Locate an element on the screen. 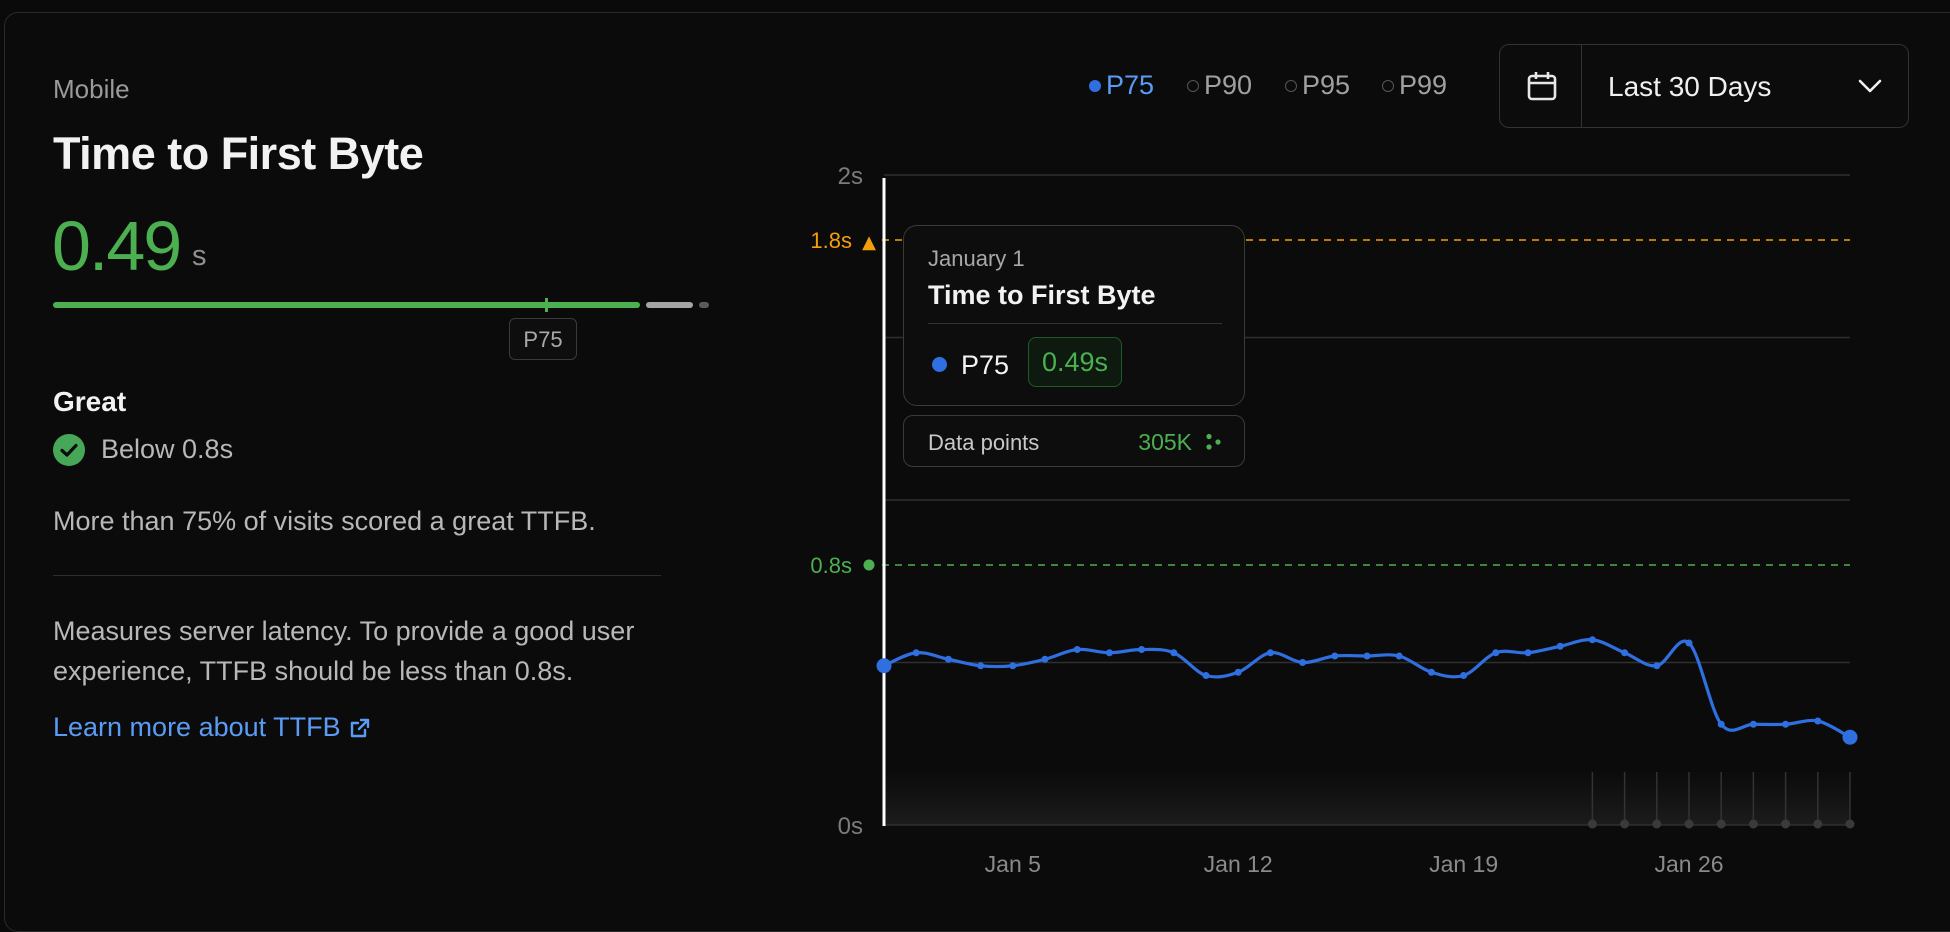  x-tick-label: Jan 26 is located at coordinates (1688, 864).